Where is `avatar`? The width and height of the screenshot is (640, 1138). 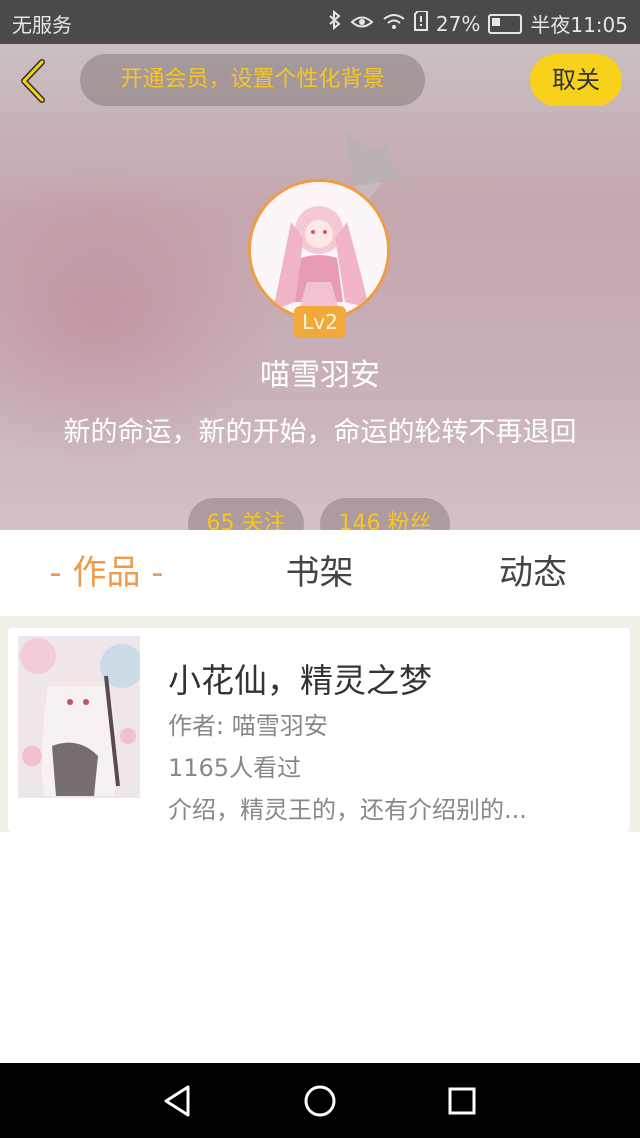 avatar is located at coordinates (319, 250).